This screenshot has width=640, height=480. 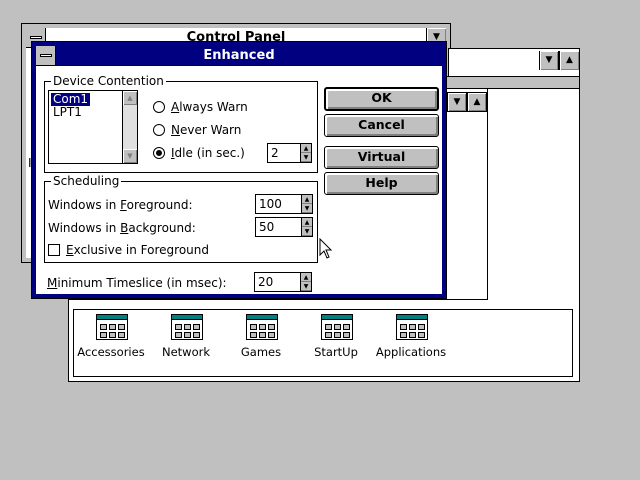 What do you see at coordinates (289, 153) in the screenshot?
I see `idle-seconds-spinner: 2 ▲ ▼` at bounding box center [289, 153].